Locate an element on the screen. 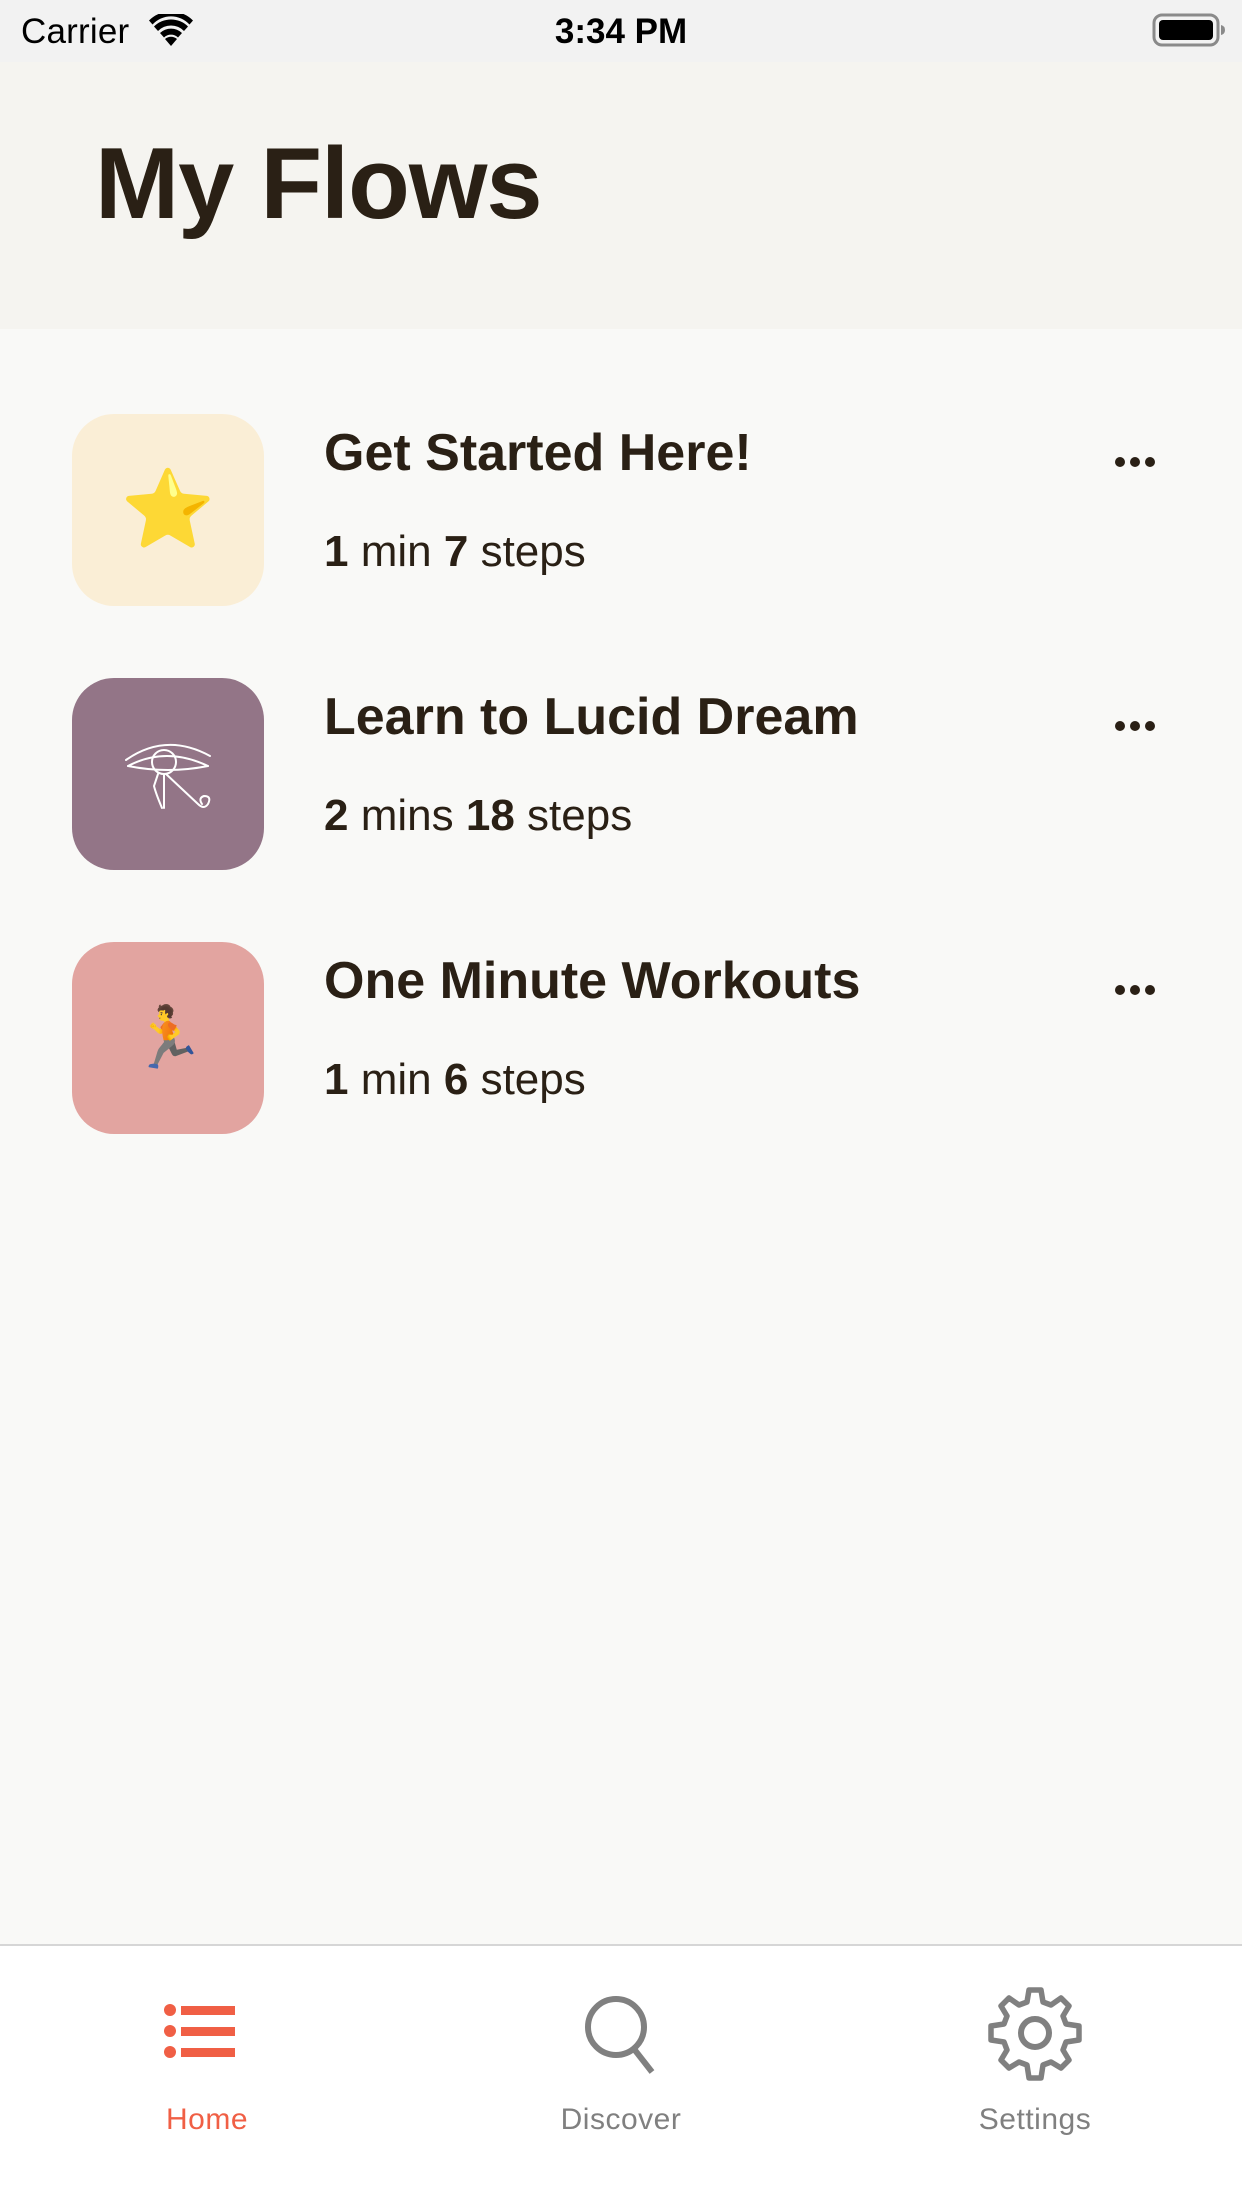  flow-icon-tile is located at coordinates (168, 774).